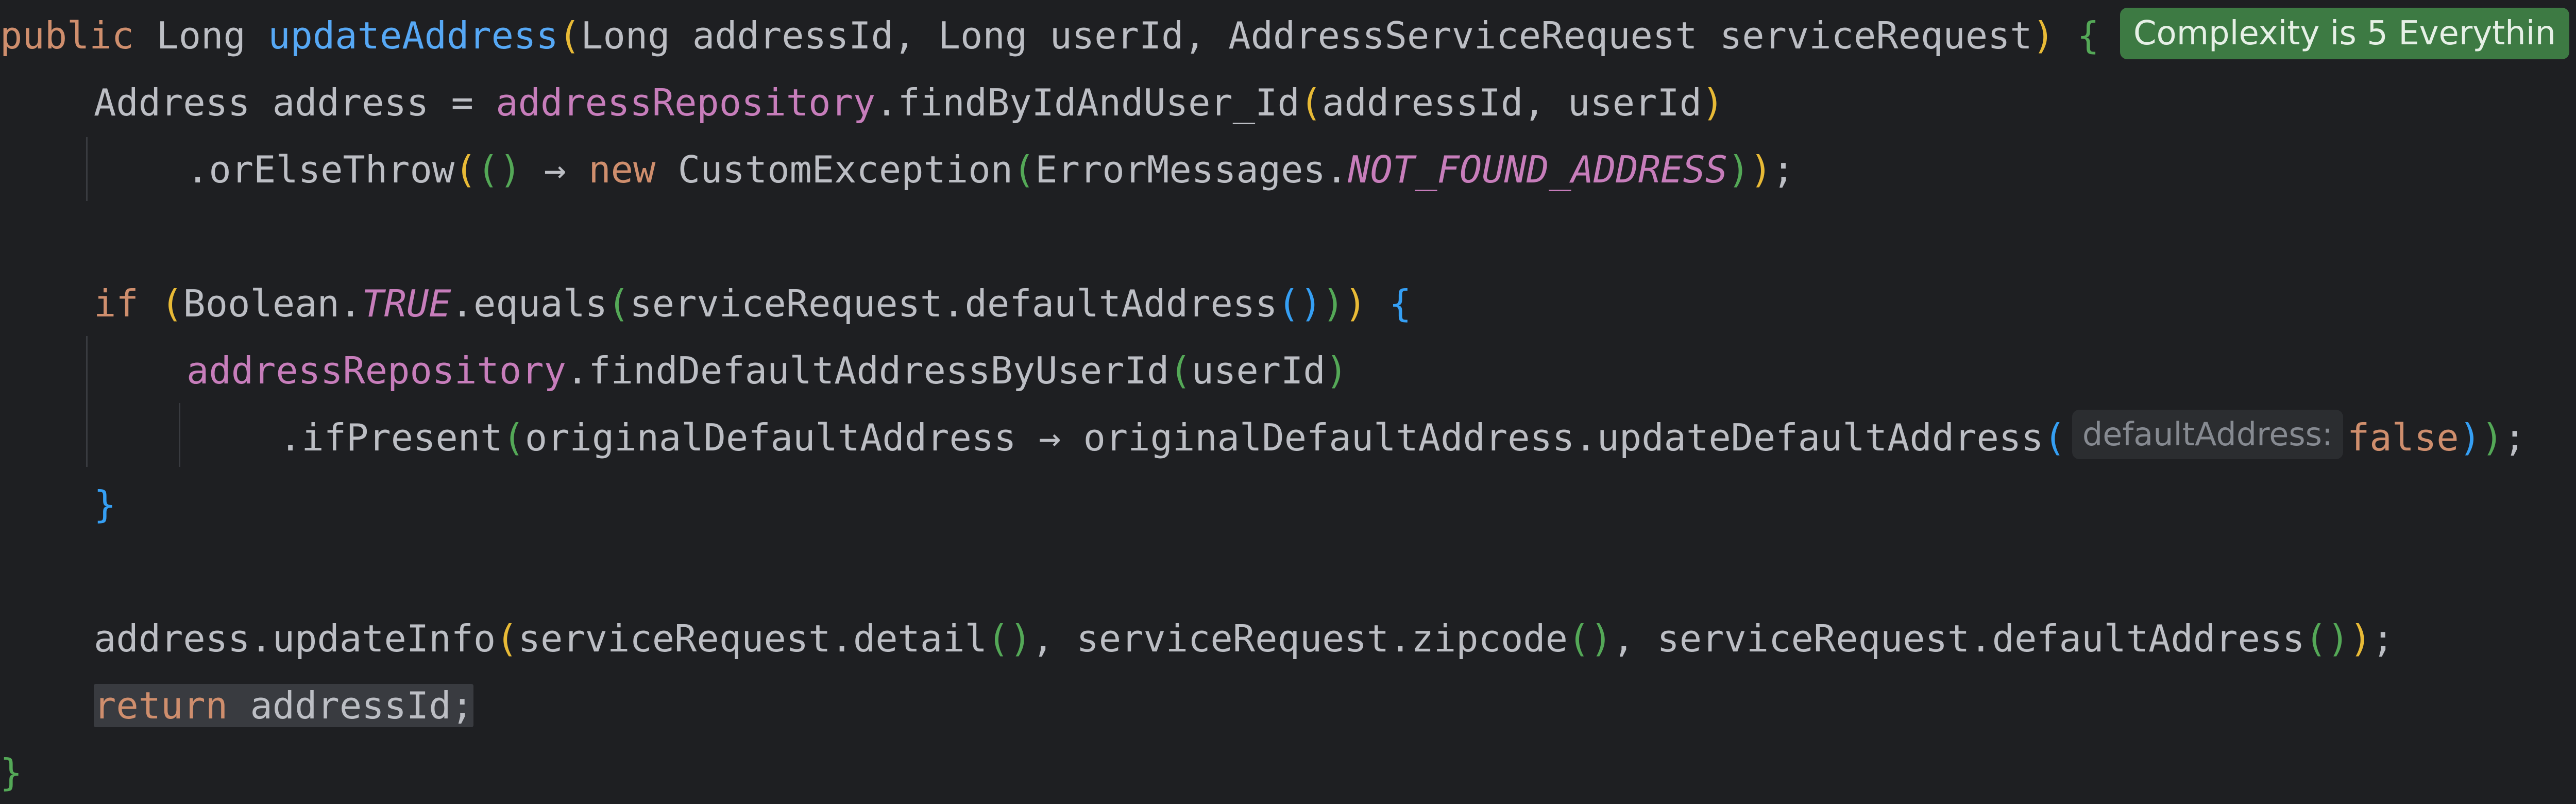 The width and height of the screenshot is (2576, 804). Describe the element at coordinates (2345, 33) in the screenshot. I see `complexity-badge: Complexity is 5 Everythin` at that location.